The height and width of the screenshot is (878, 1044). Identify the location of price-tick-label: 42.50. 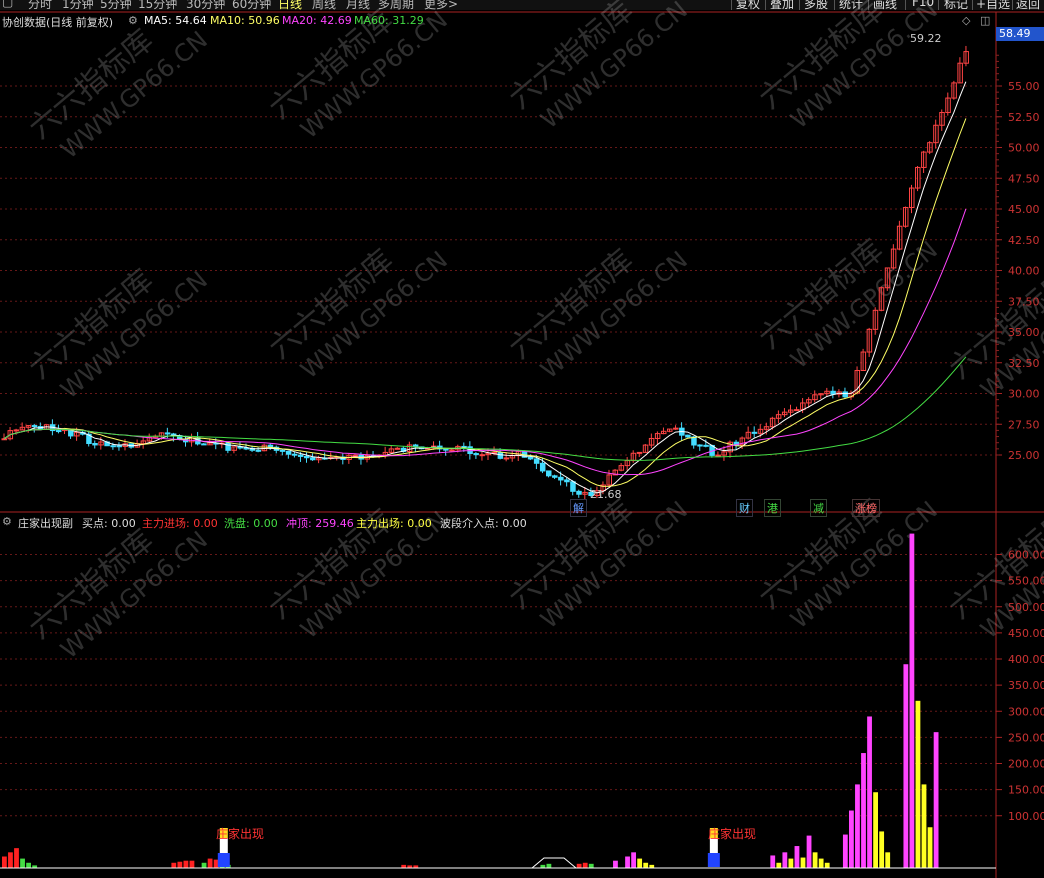
(1024, 240).